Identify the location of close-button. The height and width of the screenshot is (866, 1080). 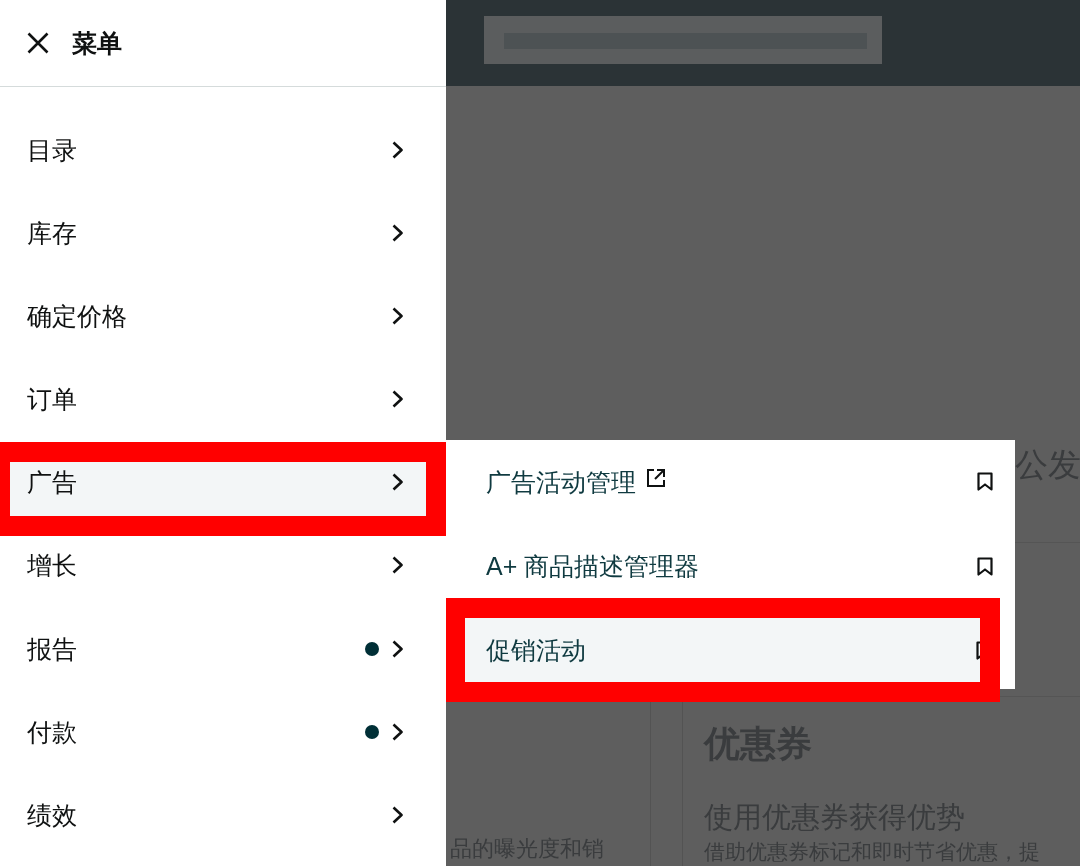
(38, 43).